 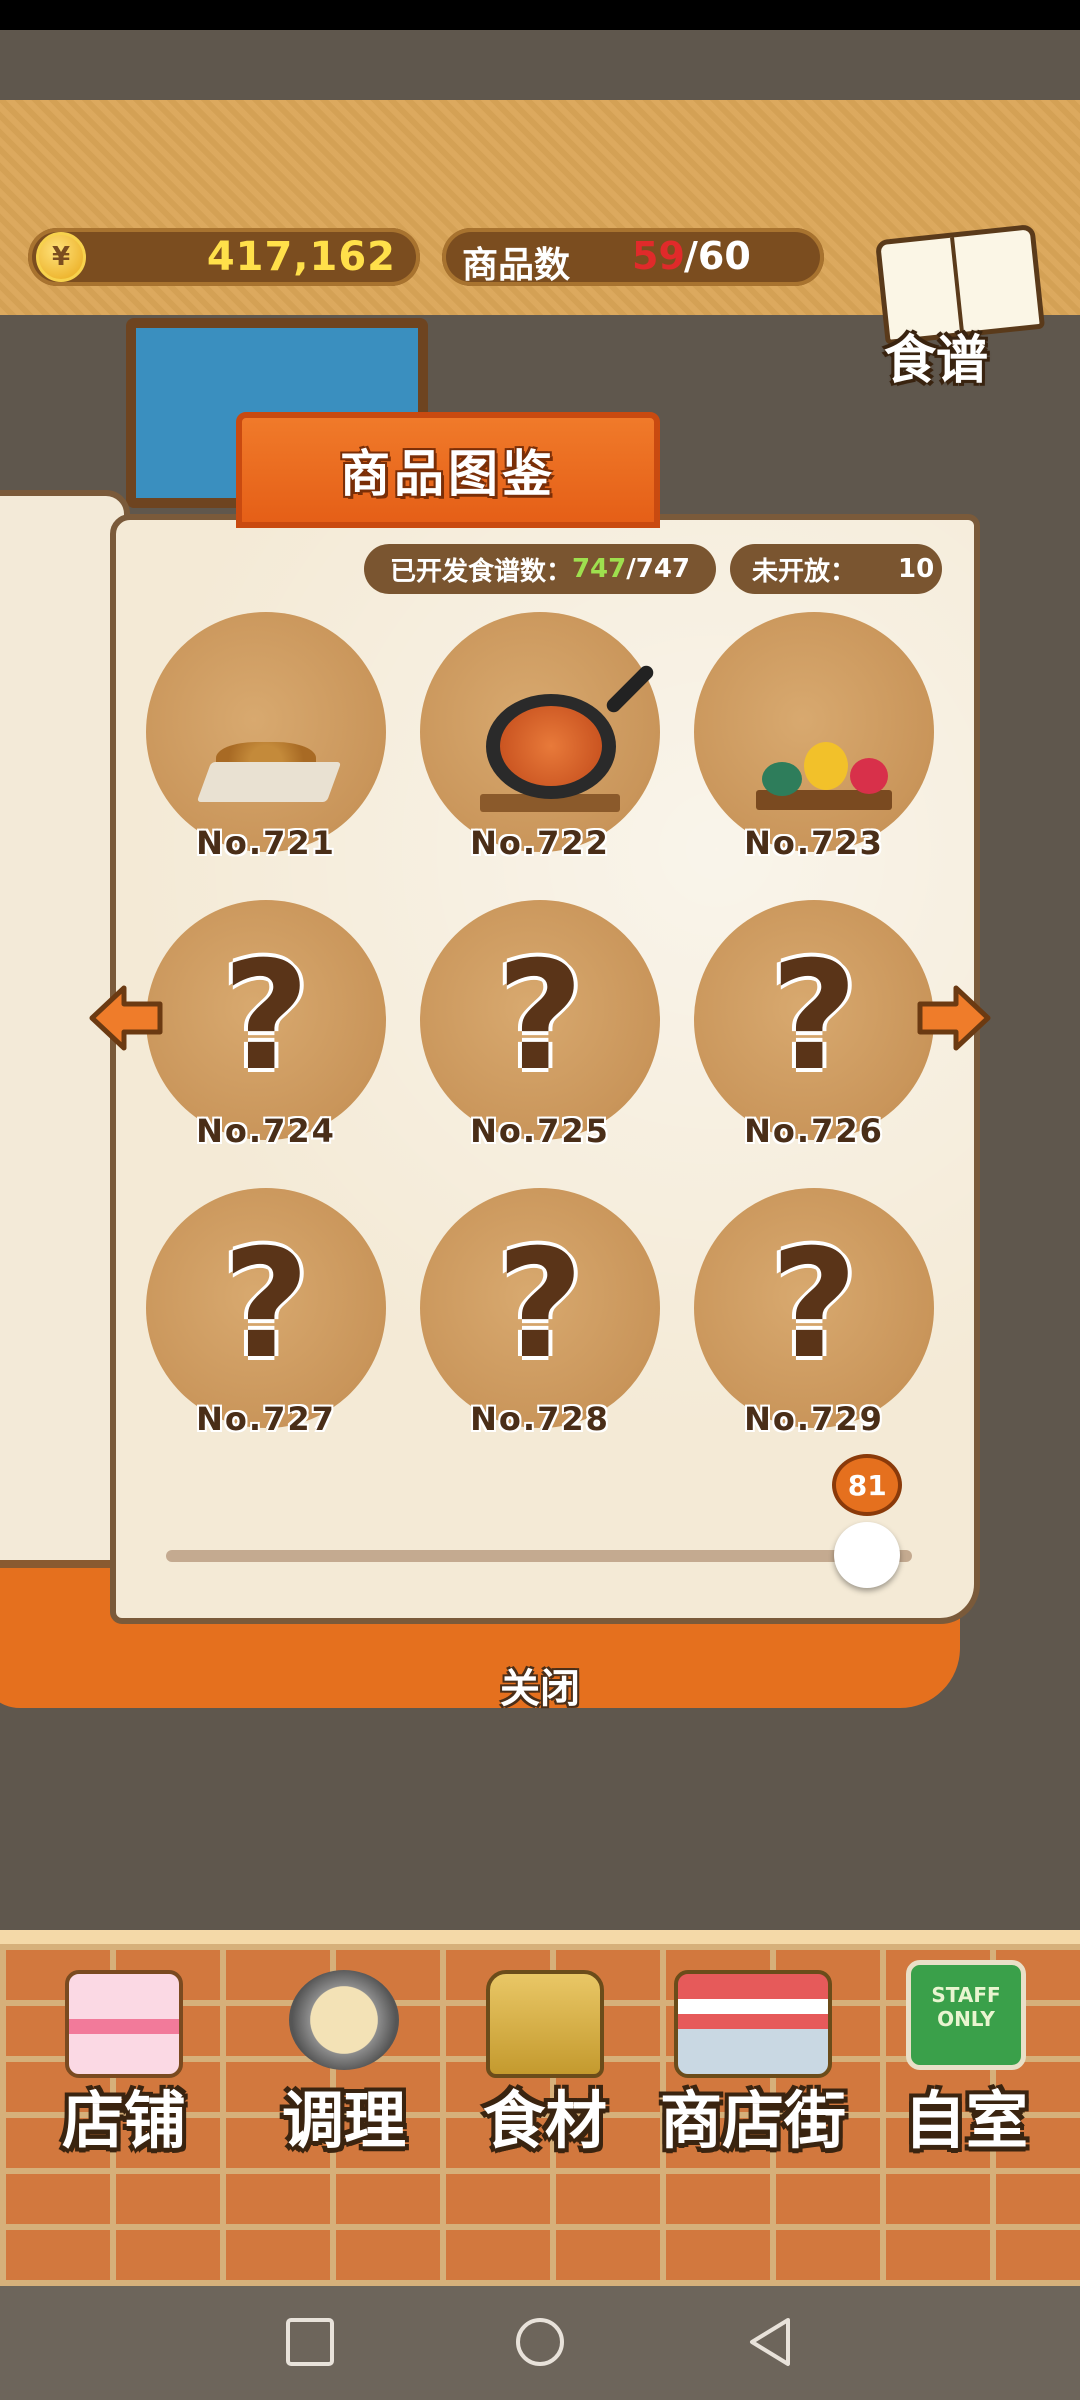 What do you see at coordinates (540, 1419) in the screenshot?
I see `item-number: No.728` at bounding box center [540, 1419].